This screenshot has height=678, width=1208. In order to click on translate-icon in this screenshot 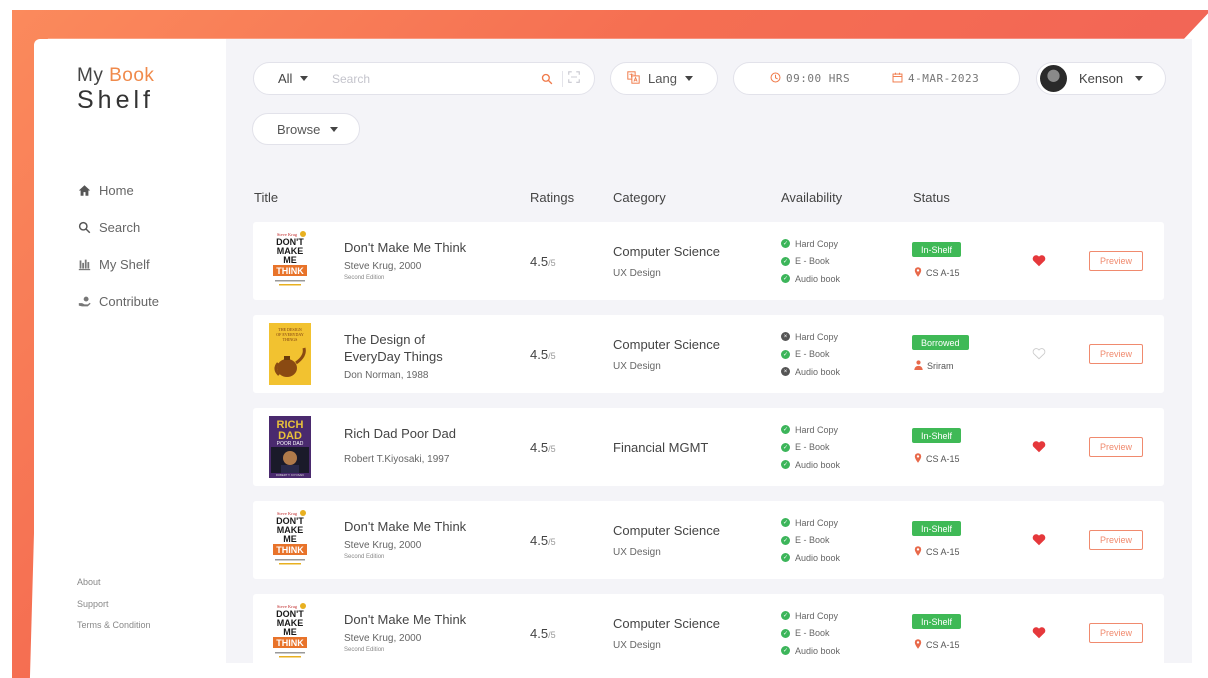, I will do `click(633, 78)`.